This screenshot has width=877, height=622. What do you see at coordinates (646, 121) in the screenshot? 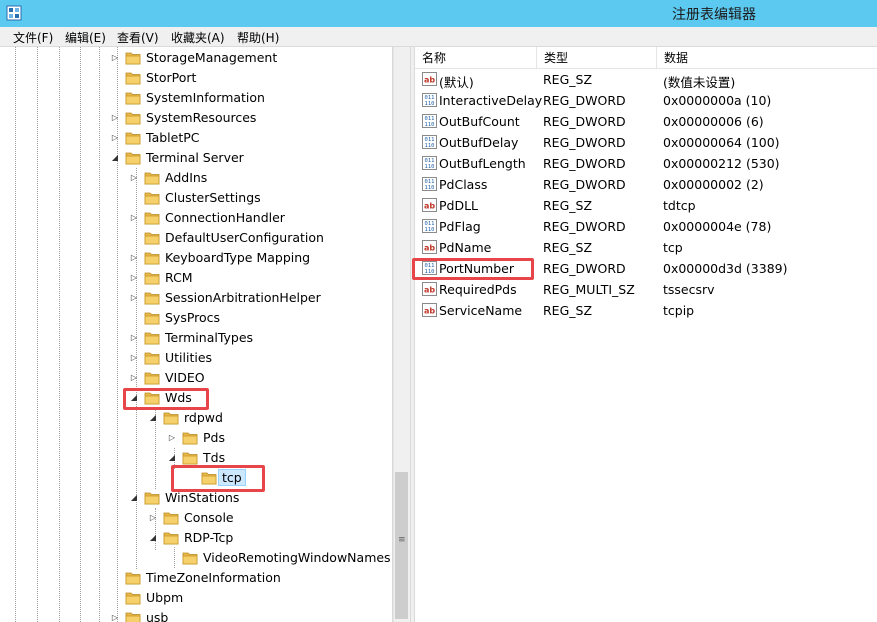
I see `list-item: 011 110 OutBufCount REG_DWORD 0x00000006 (6)` at bounding box center [646, 121].